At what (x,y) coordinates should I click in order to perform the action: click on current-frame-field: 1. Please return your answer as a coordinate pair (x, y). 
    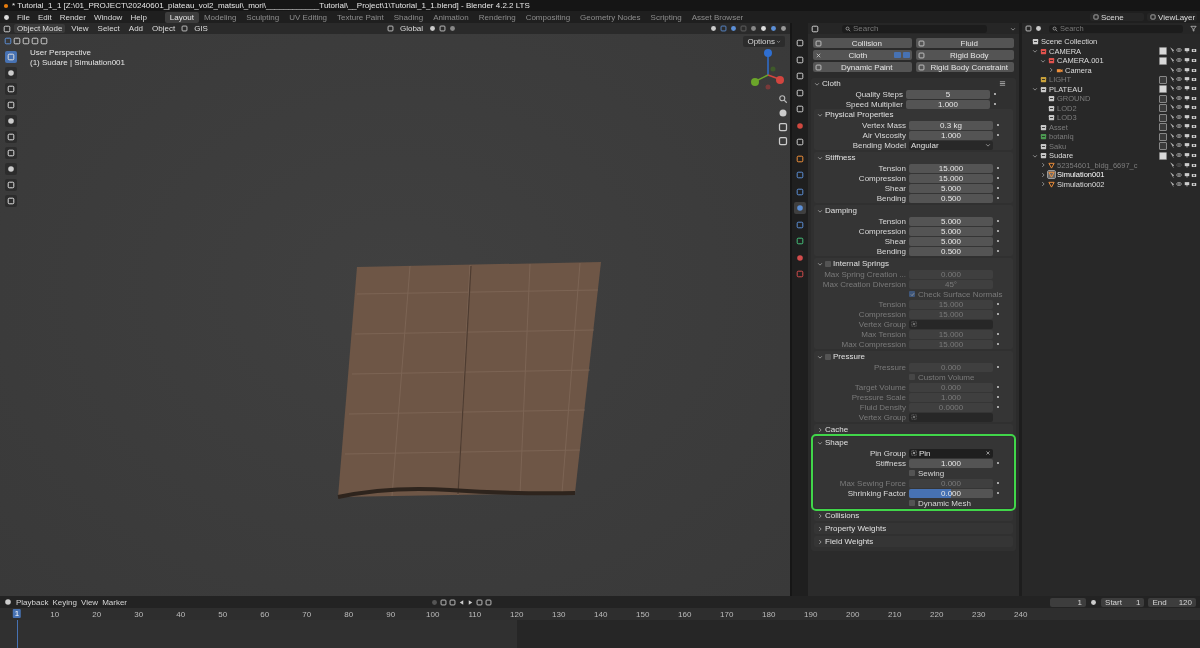
    Looking at the image, I should click on (1068, 602).